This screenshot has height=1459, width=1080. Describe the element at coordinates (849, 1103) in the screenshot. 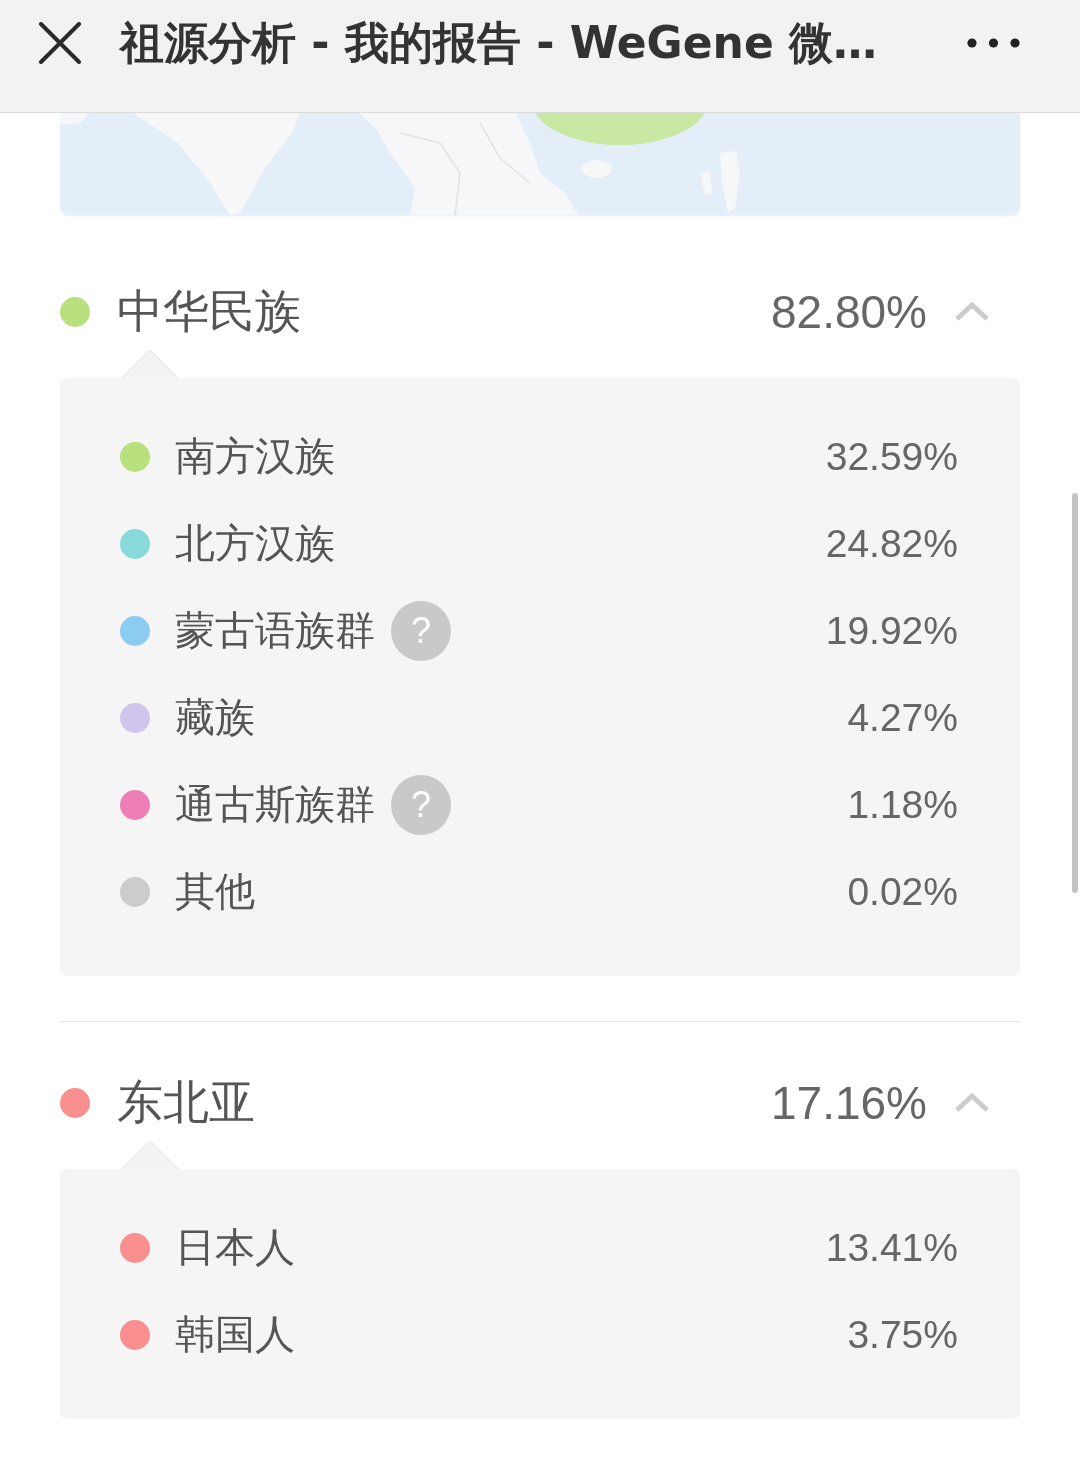

I see `percentage-value: 17.16%` at that location.